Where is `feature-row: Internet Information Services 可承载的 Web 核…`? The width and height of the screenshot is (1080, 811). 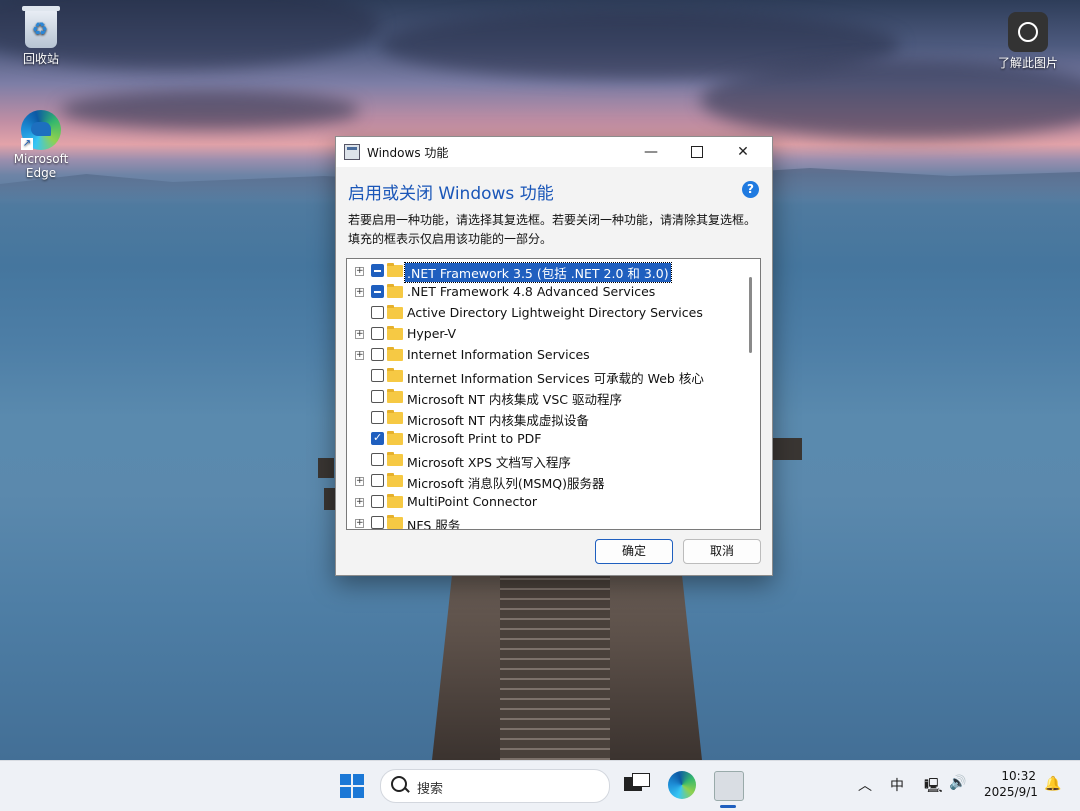
feature-row: Internet Information Services 可承载的 Web 核… is located at coordinates (546, 376).